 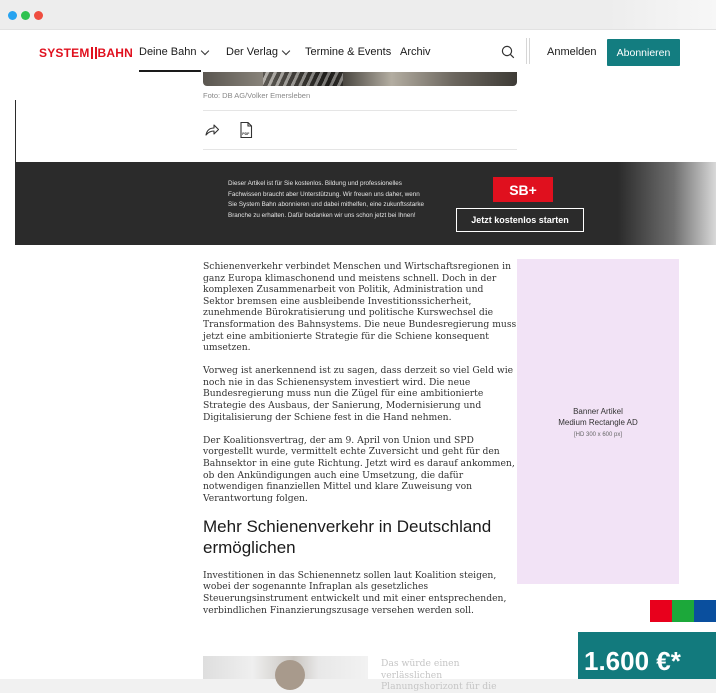 I want to click on nav-item-label: Archiv, so click(x=415, y=52).